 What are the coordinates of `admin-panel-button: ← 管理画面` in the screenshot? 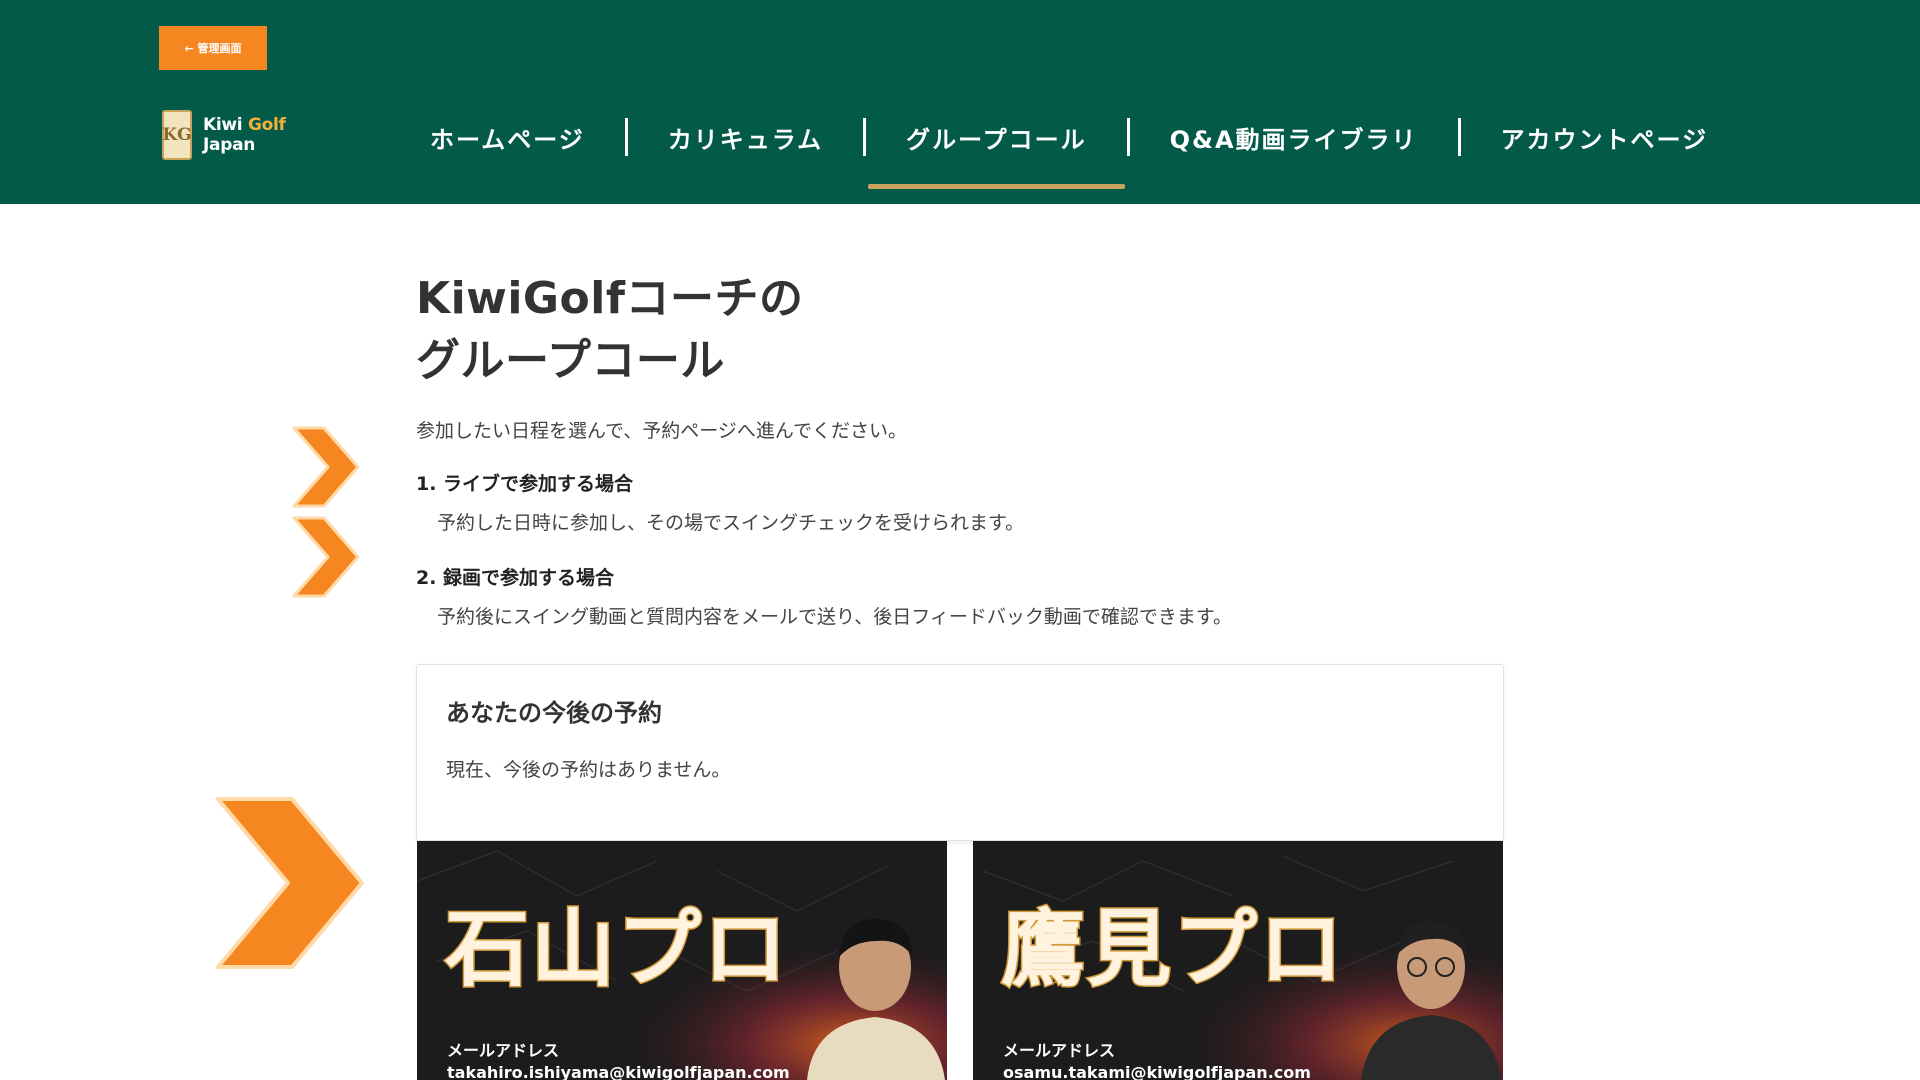 It's located at (213, 48).